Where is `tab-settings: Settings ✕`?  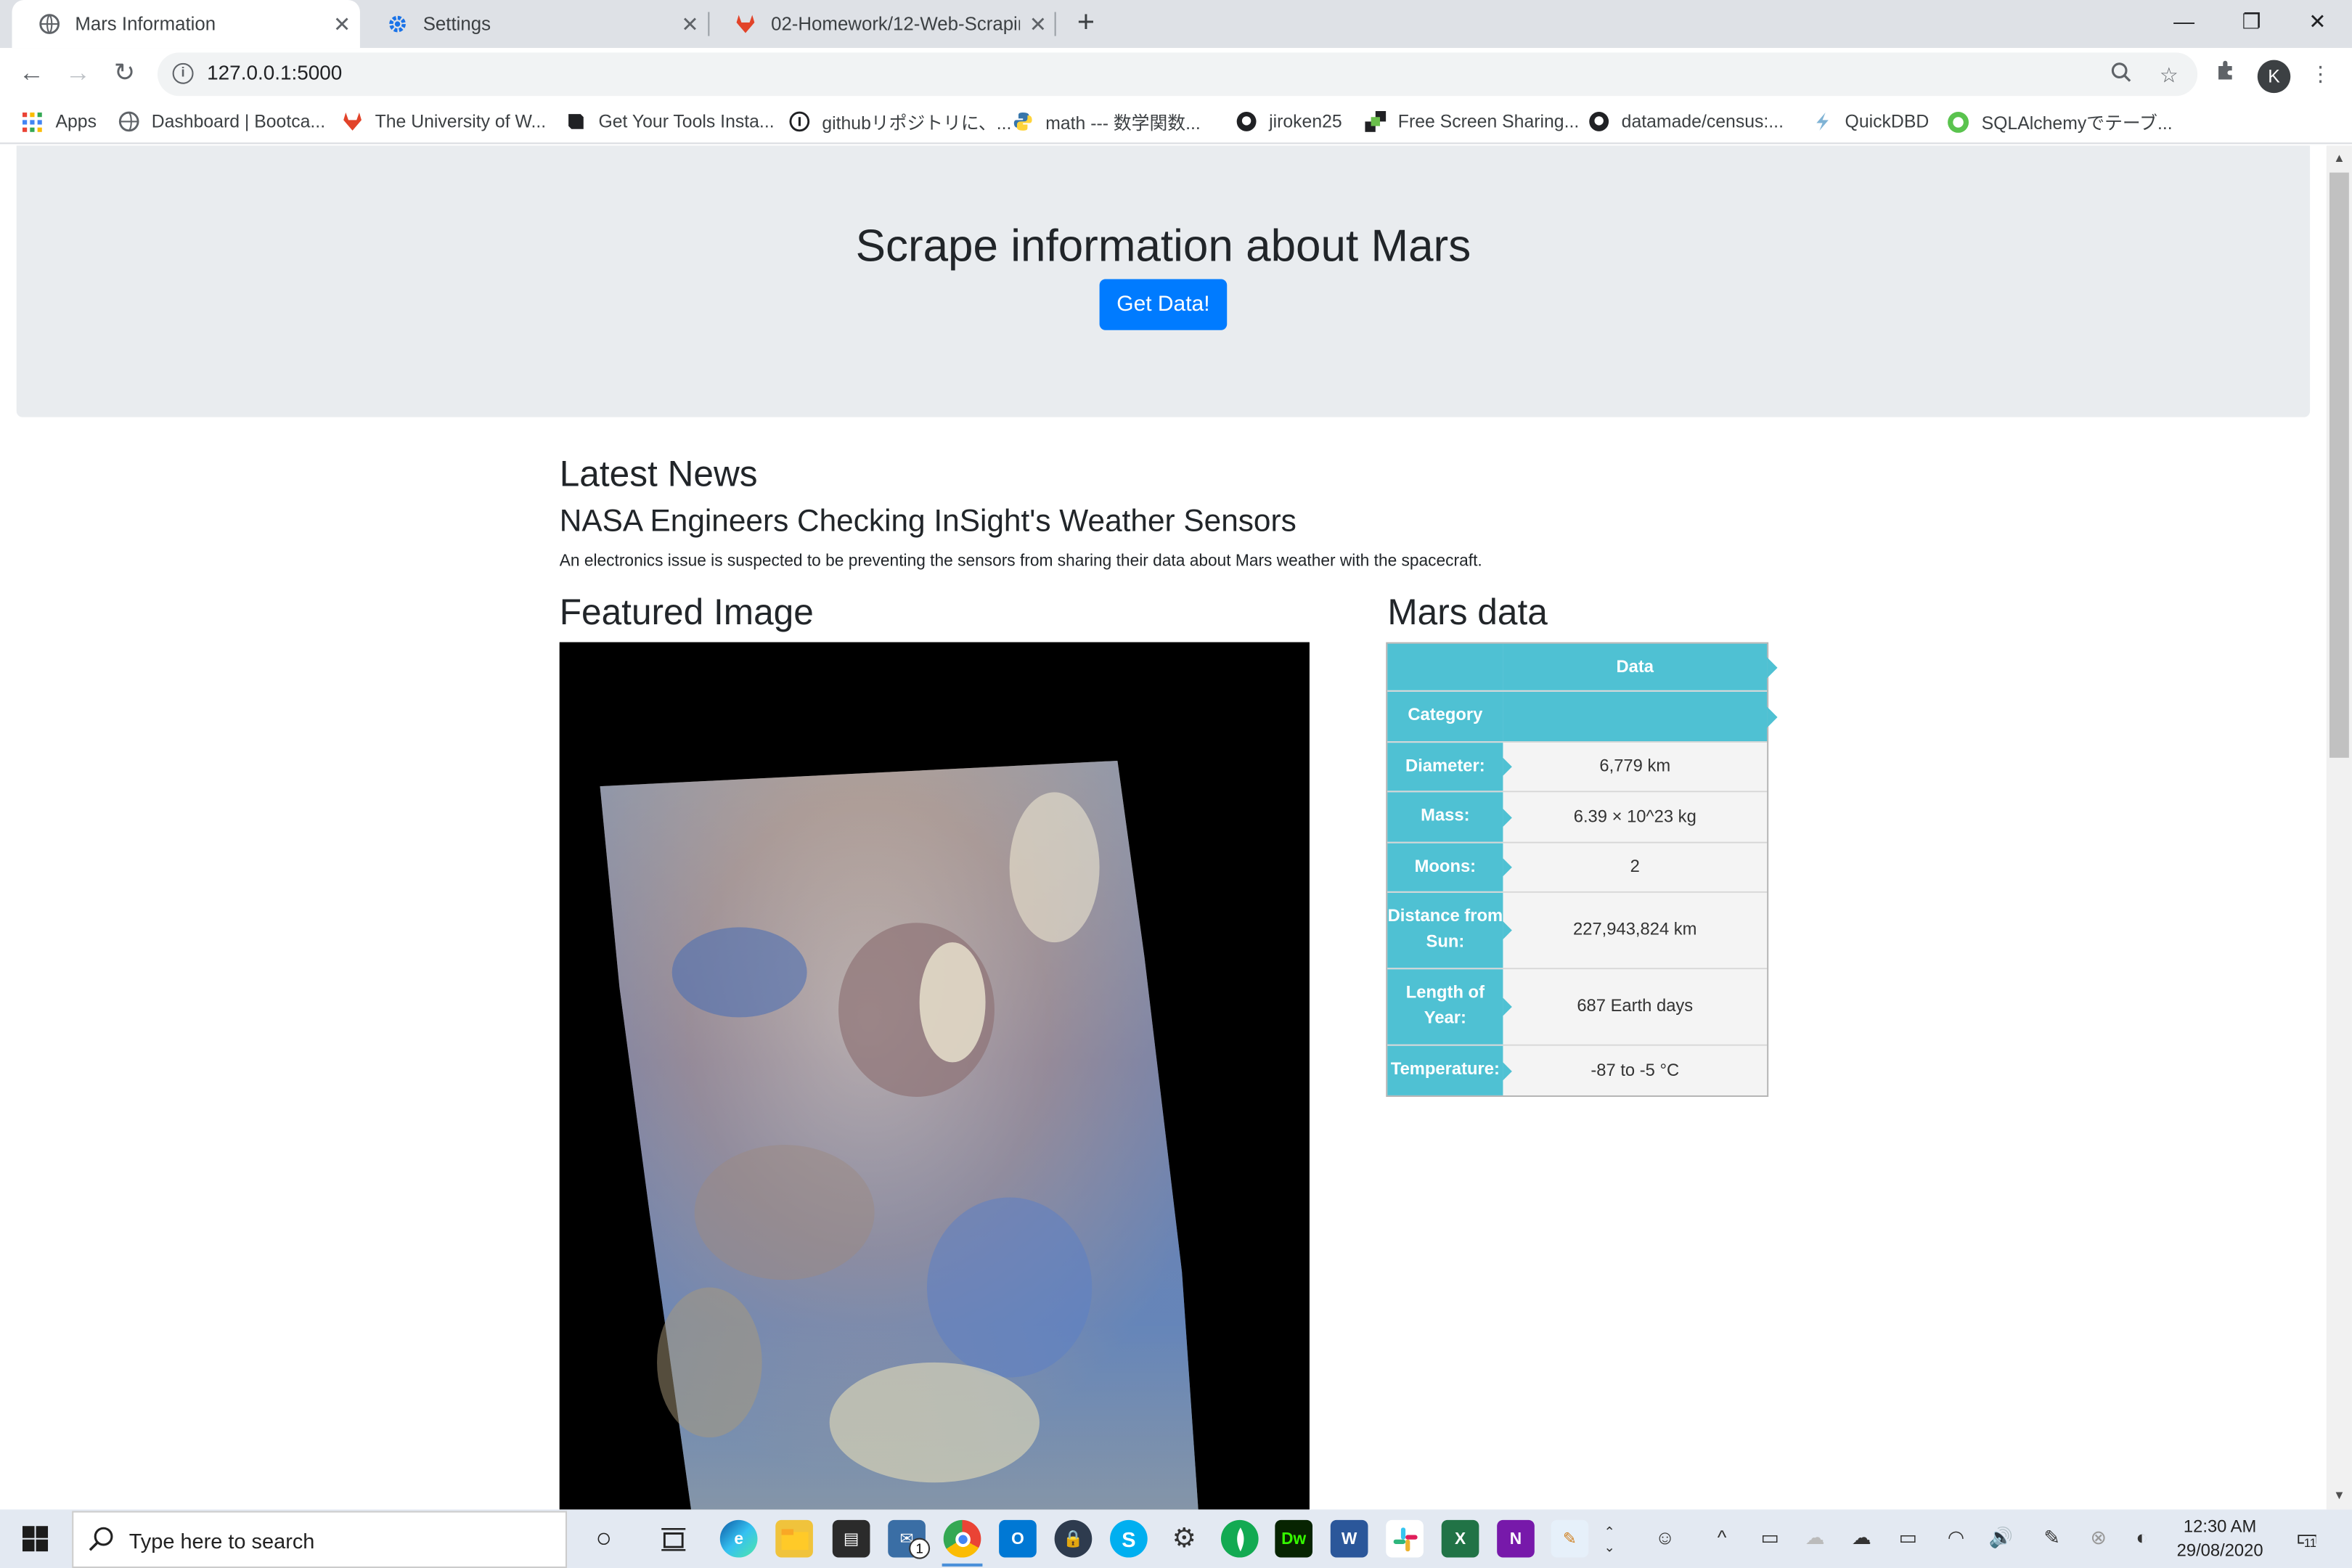 tab-settings: Settings ✕ is located at coordinates (534, 24).